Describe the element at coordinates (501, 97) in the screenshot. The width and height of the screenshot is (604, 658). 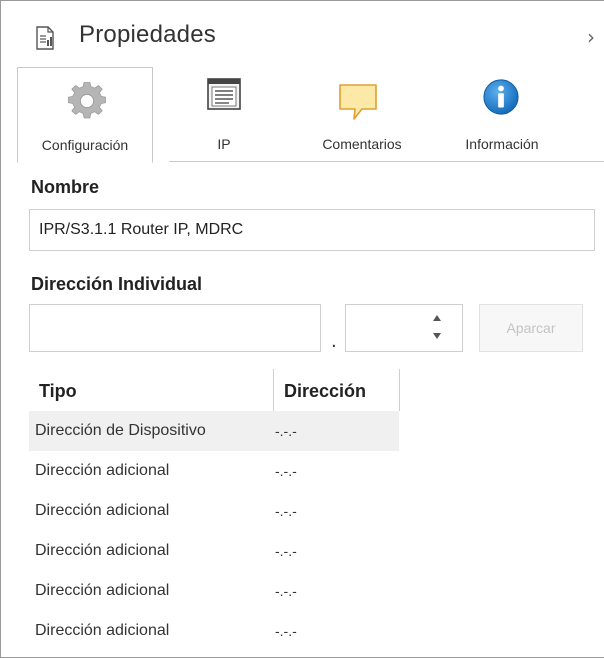
I see `info-icon` at that location.